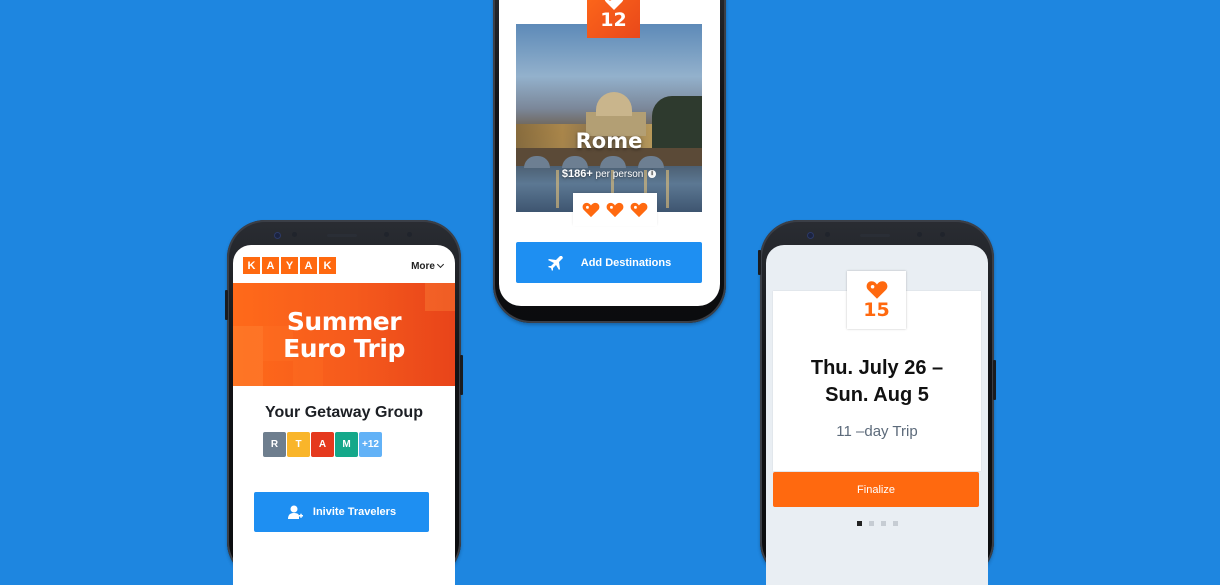 Image resolution: width=1220 pixels, height=585 pixels. I want to click on like-count-badge: 15, so click(876, 300).